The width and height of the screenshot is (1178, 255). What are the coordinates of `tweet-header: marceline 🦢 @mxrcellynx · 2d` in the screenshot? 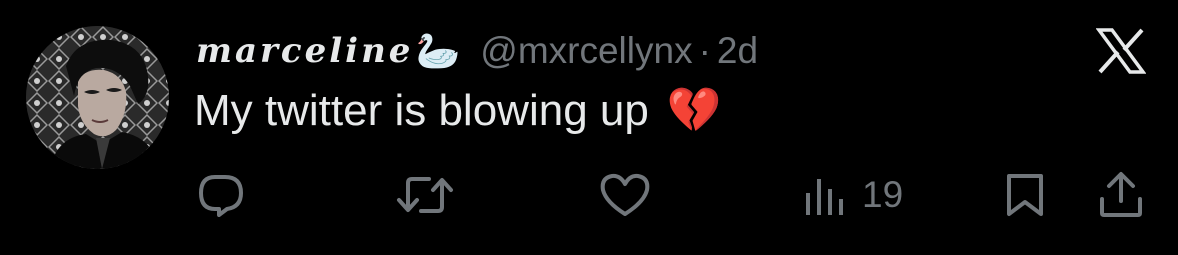 It's located at (477, 51).